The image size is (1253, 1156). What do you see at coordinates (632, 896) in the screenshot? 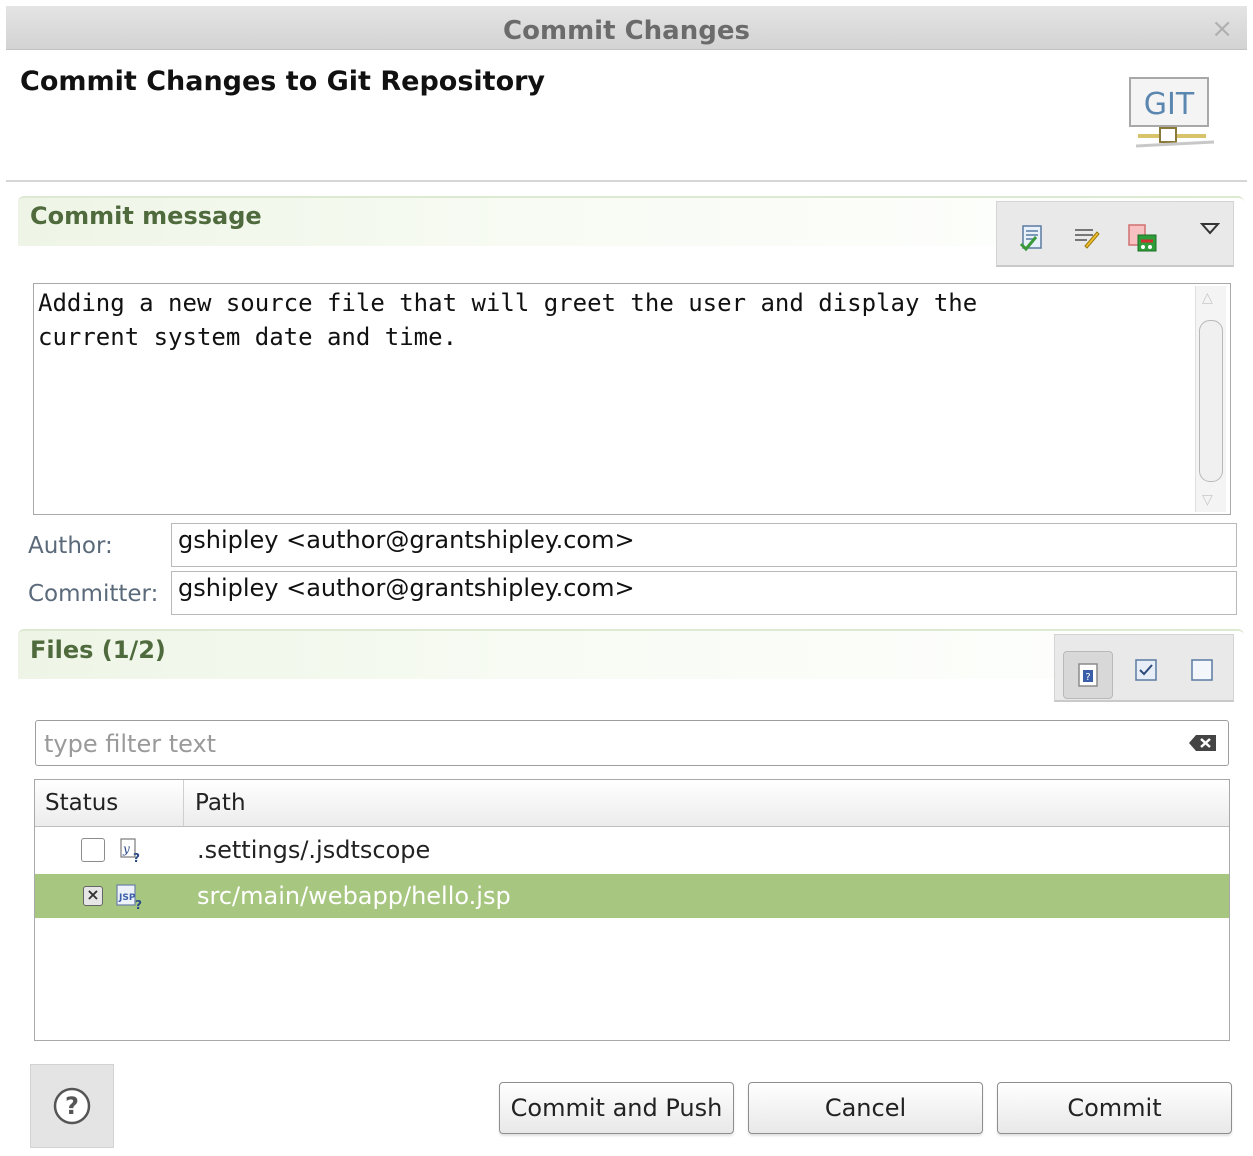
I see `table-row-selected: × JSP ? src/main/webapp/hello.jsp` at bounding box center [632, 896].